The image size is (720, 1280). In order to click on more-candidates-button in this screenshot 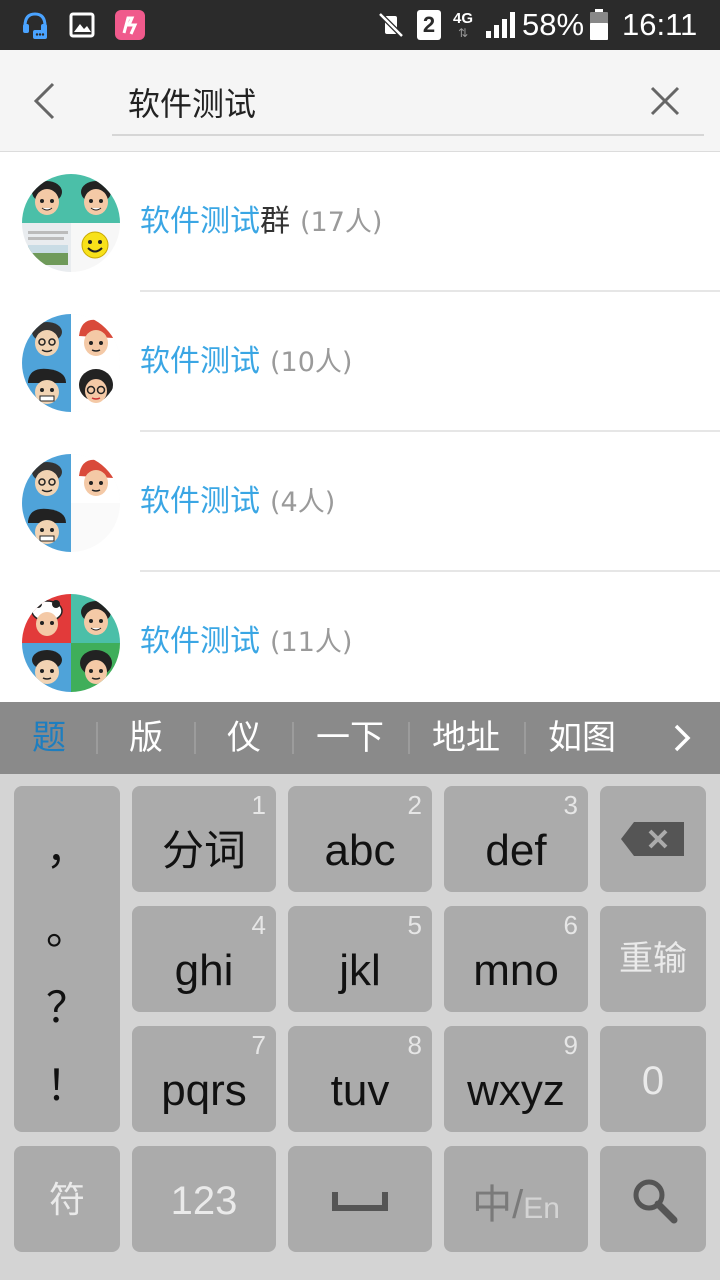, I will do `click(682, 738)`.